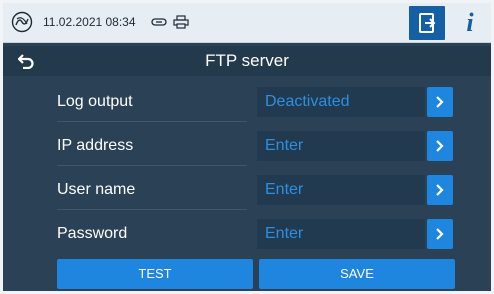 The height and width of the screenshot is (294, 494). Describe the element at coordinates (26, 61) in the screenshot. I see `back-icon` at that location.